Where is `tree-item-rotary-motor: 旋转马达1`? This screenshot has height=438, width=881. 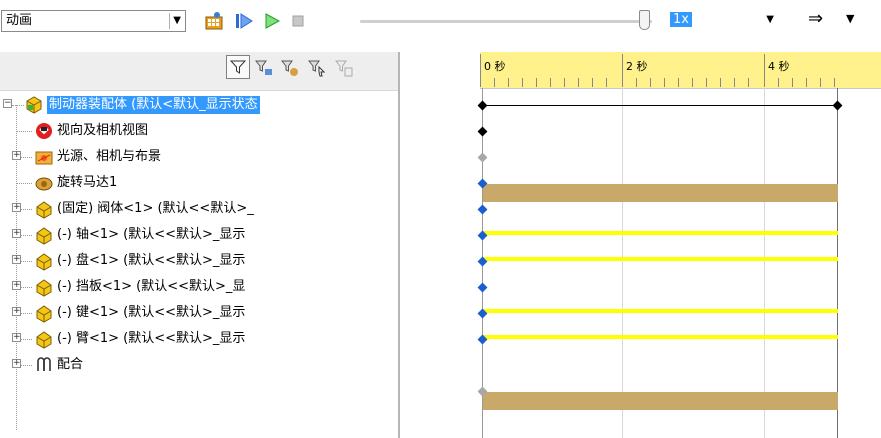
tree-item-rotary-motor: 旋转马达1 is located at coordinates (199, 183).